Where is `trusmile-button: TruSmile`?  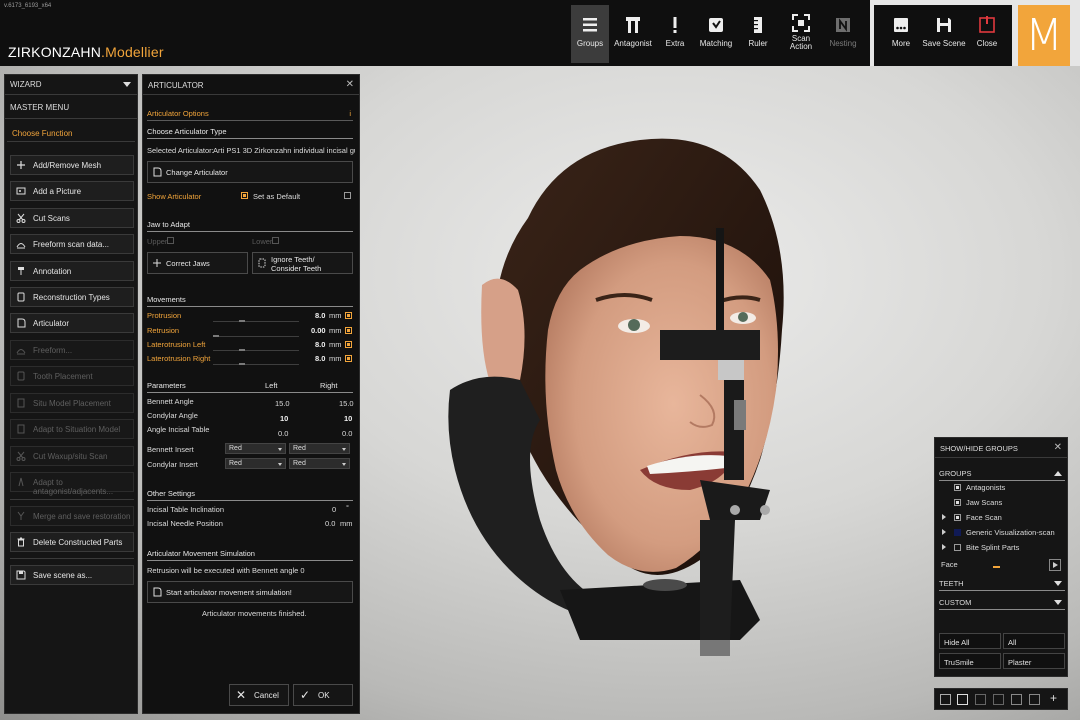
trusmile-button: TruSmile is located at coordinates (970, 661).